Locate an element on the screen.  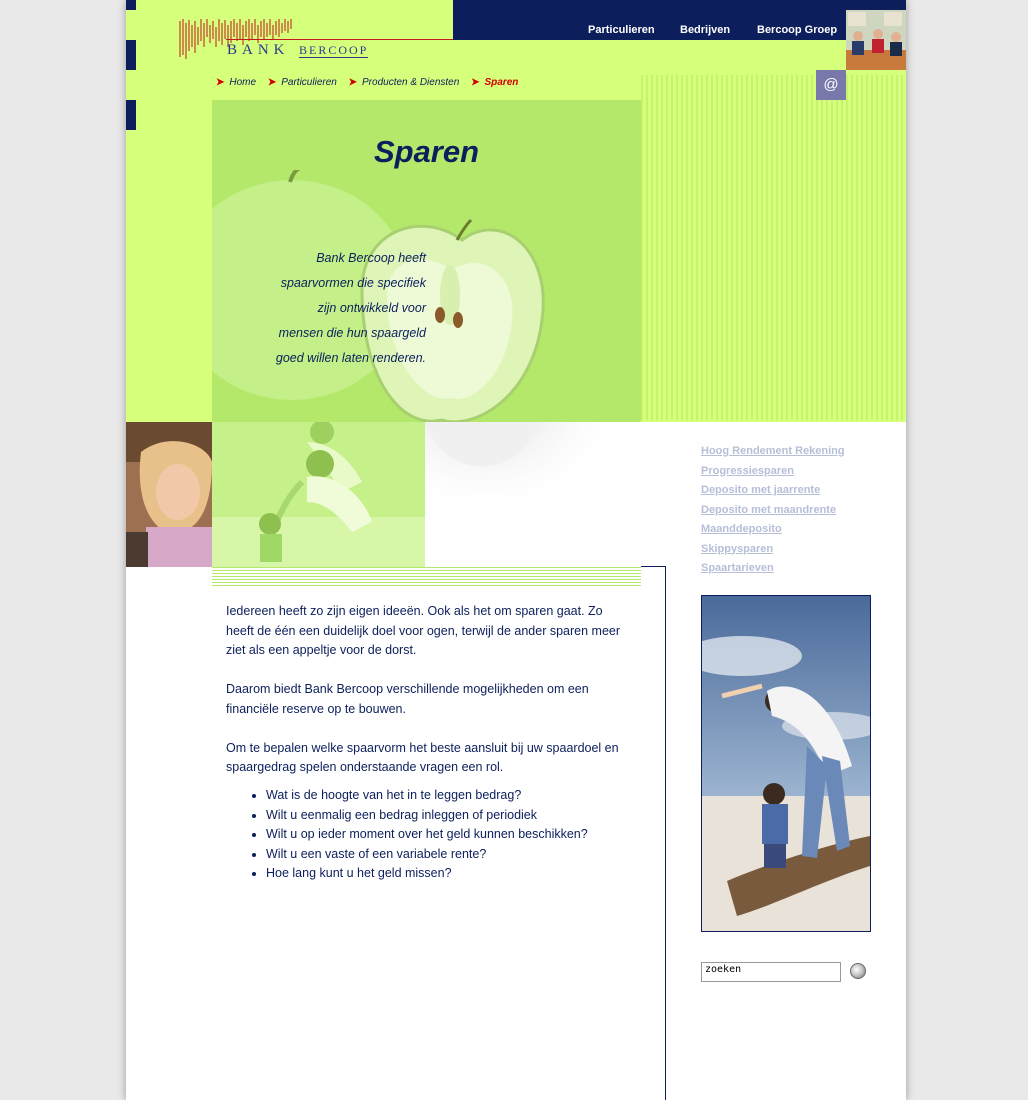
link-deposito-maandrente: Deposito met maandrente is located at coordinates (801, 511).